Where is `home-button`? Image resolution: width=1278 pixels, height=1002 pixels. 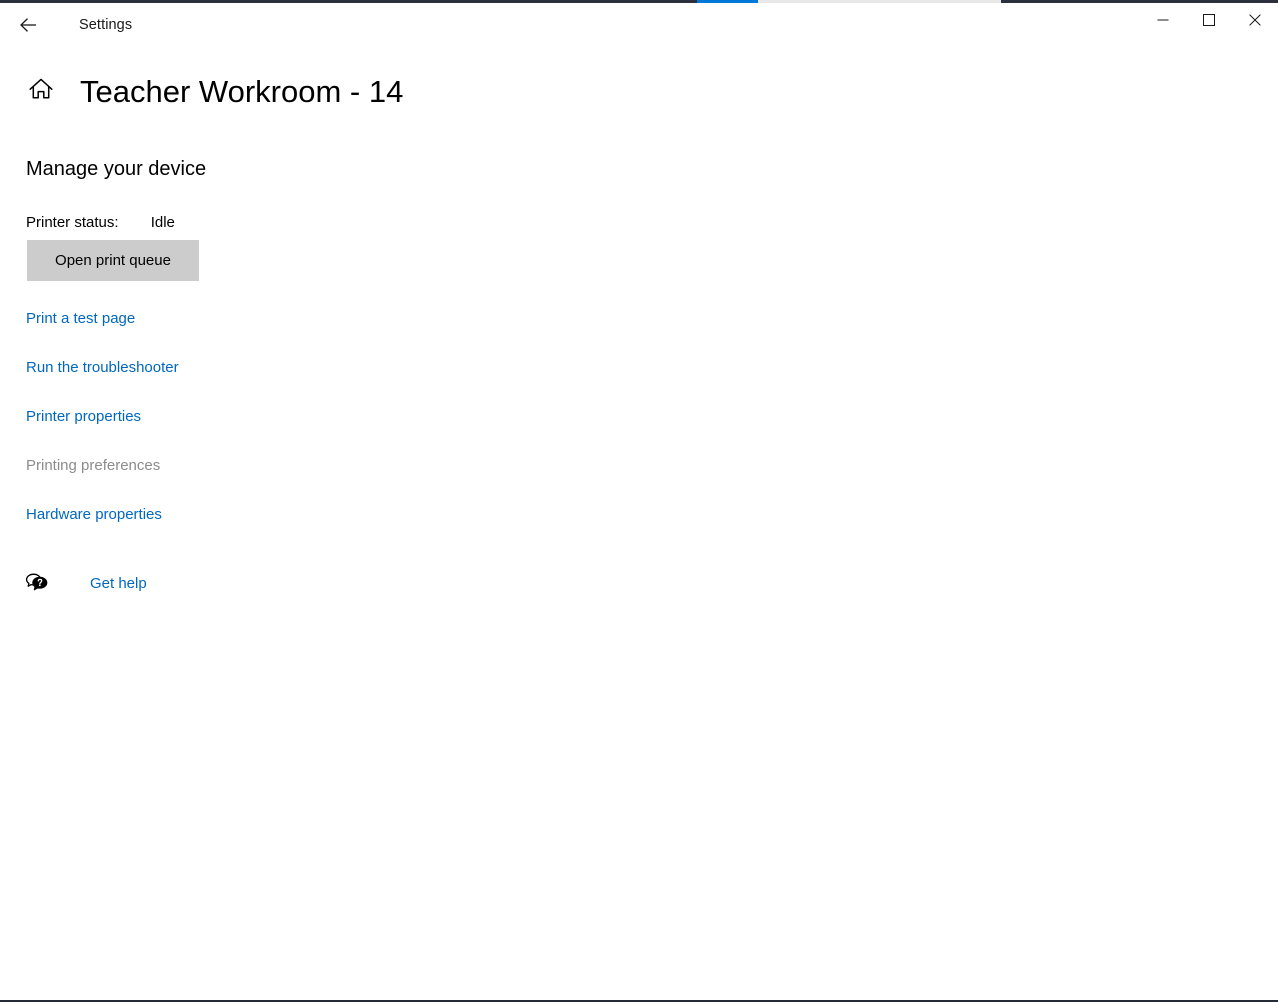
home-button is located at coordinates (41, 91).